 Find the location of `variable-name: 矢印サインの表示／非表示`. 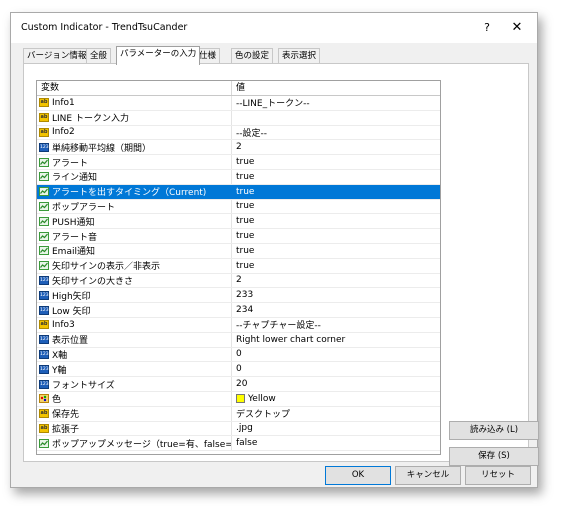

variable-name: 矢印サインの表示／非表示 is located at coordinates (106, 267).